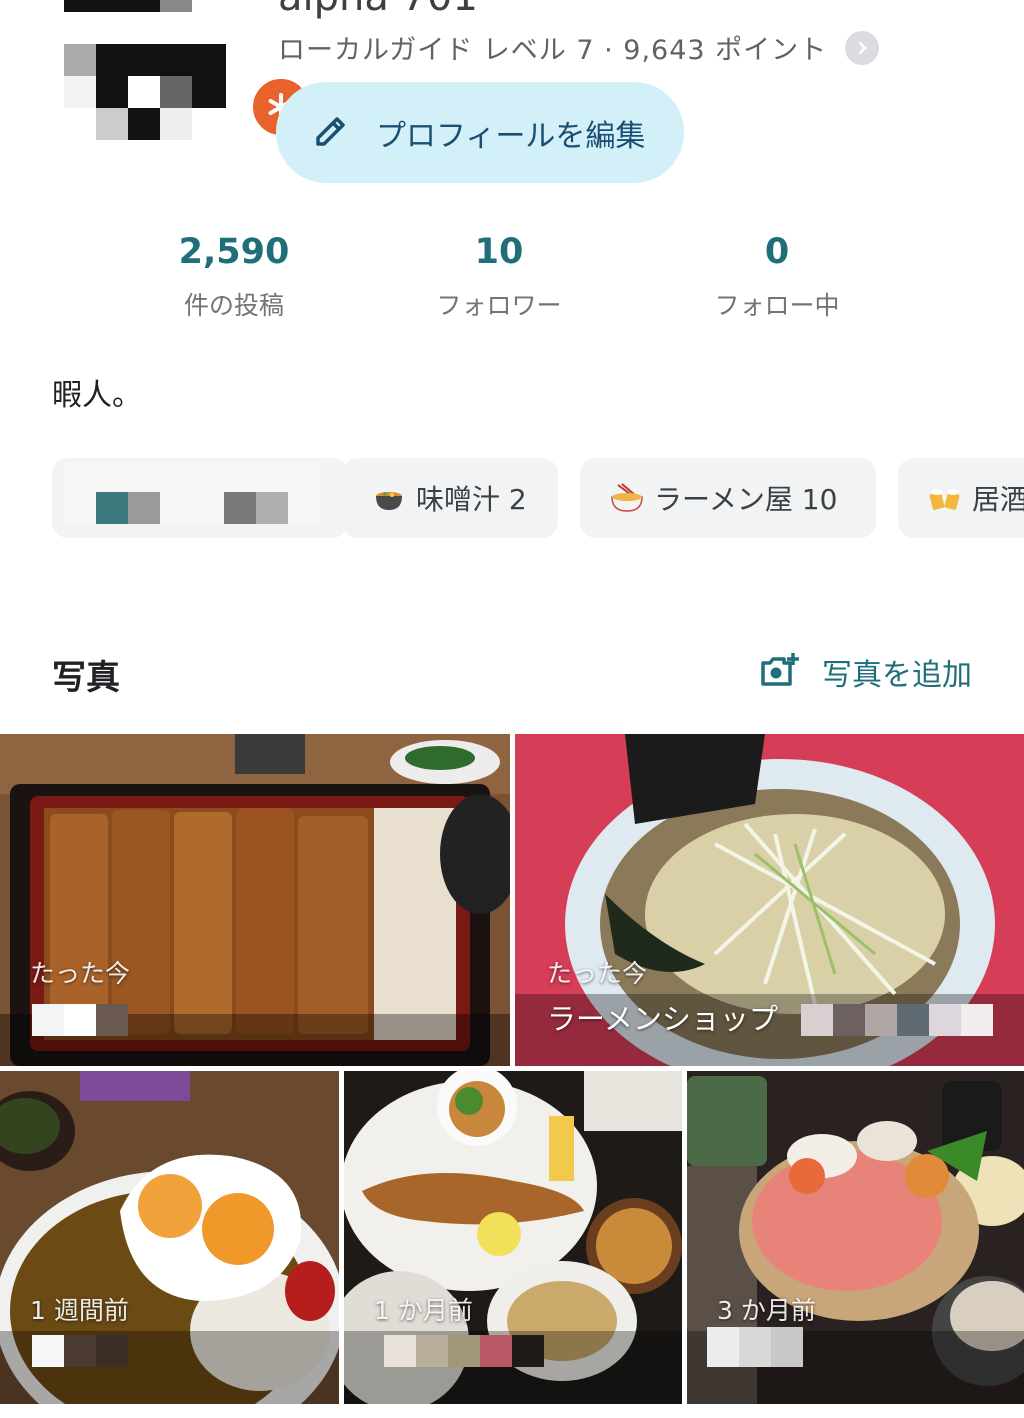  What do you see at coordinates (777, 252) in the screenshot?
I see `stat-value: 0` at bounding box center [777, 252].